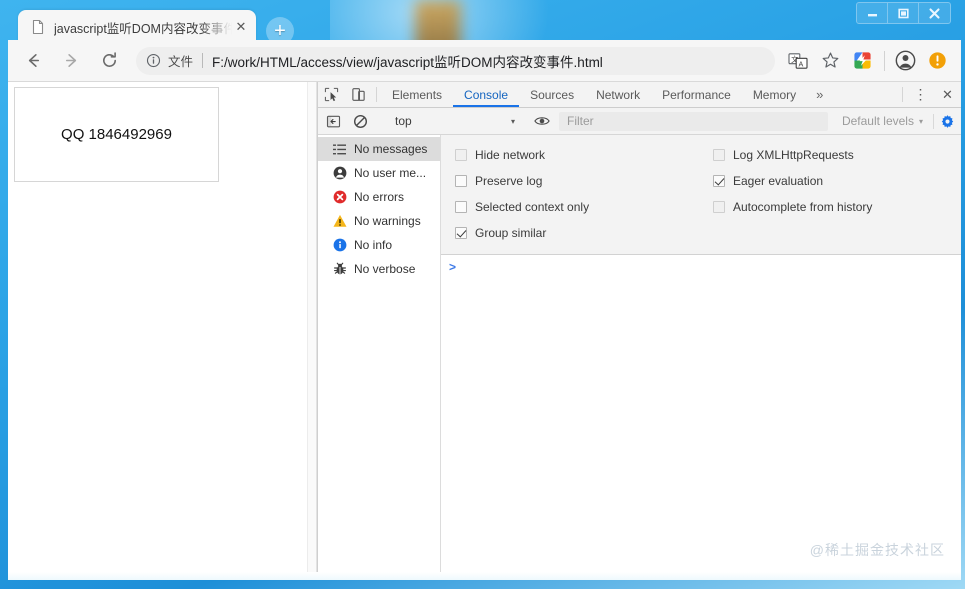 The width and height of the screenshot is (965, 589). What do you see at coordinates (387, 221) in the screenshot?
I see `sidebar-item-label: No warnings` at bounding box center [387, 221].